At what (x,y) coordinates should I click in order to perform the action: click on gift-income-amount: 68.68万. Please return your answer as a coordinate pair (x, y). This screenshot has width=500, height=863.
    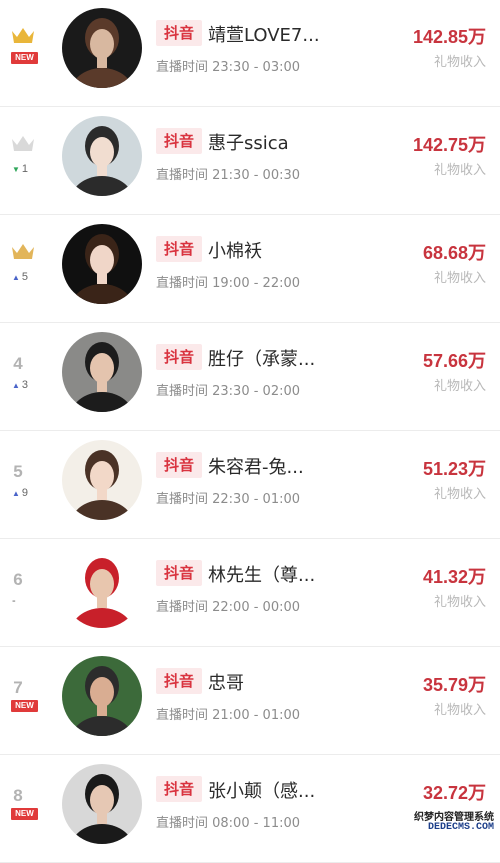
    Looking at the image, I should click on (454, 253).